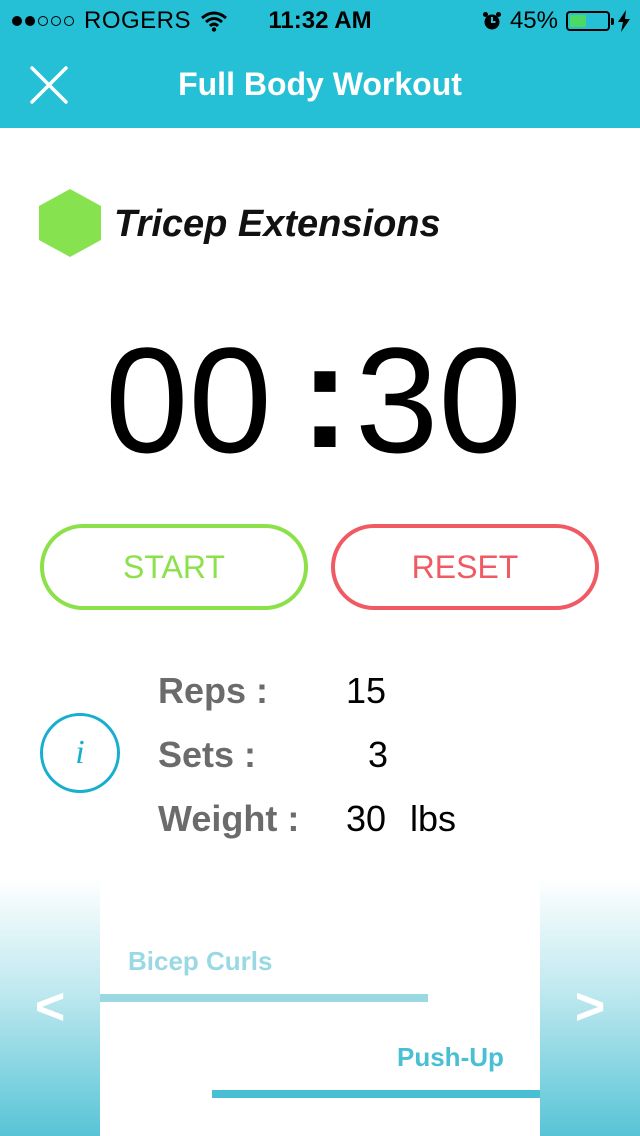  Describe the element at coordinates (207, 754) in the screenshot. I see `sets-label: Sets :` at that location.